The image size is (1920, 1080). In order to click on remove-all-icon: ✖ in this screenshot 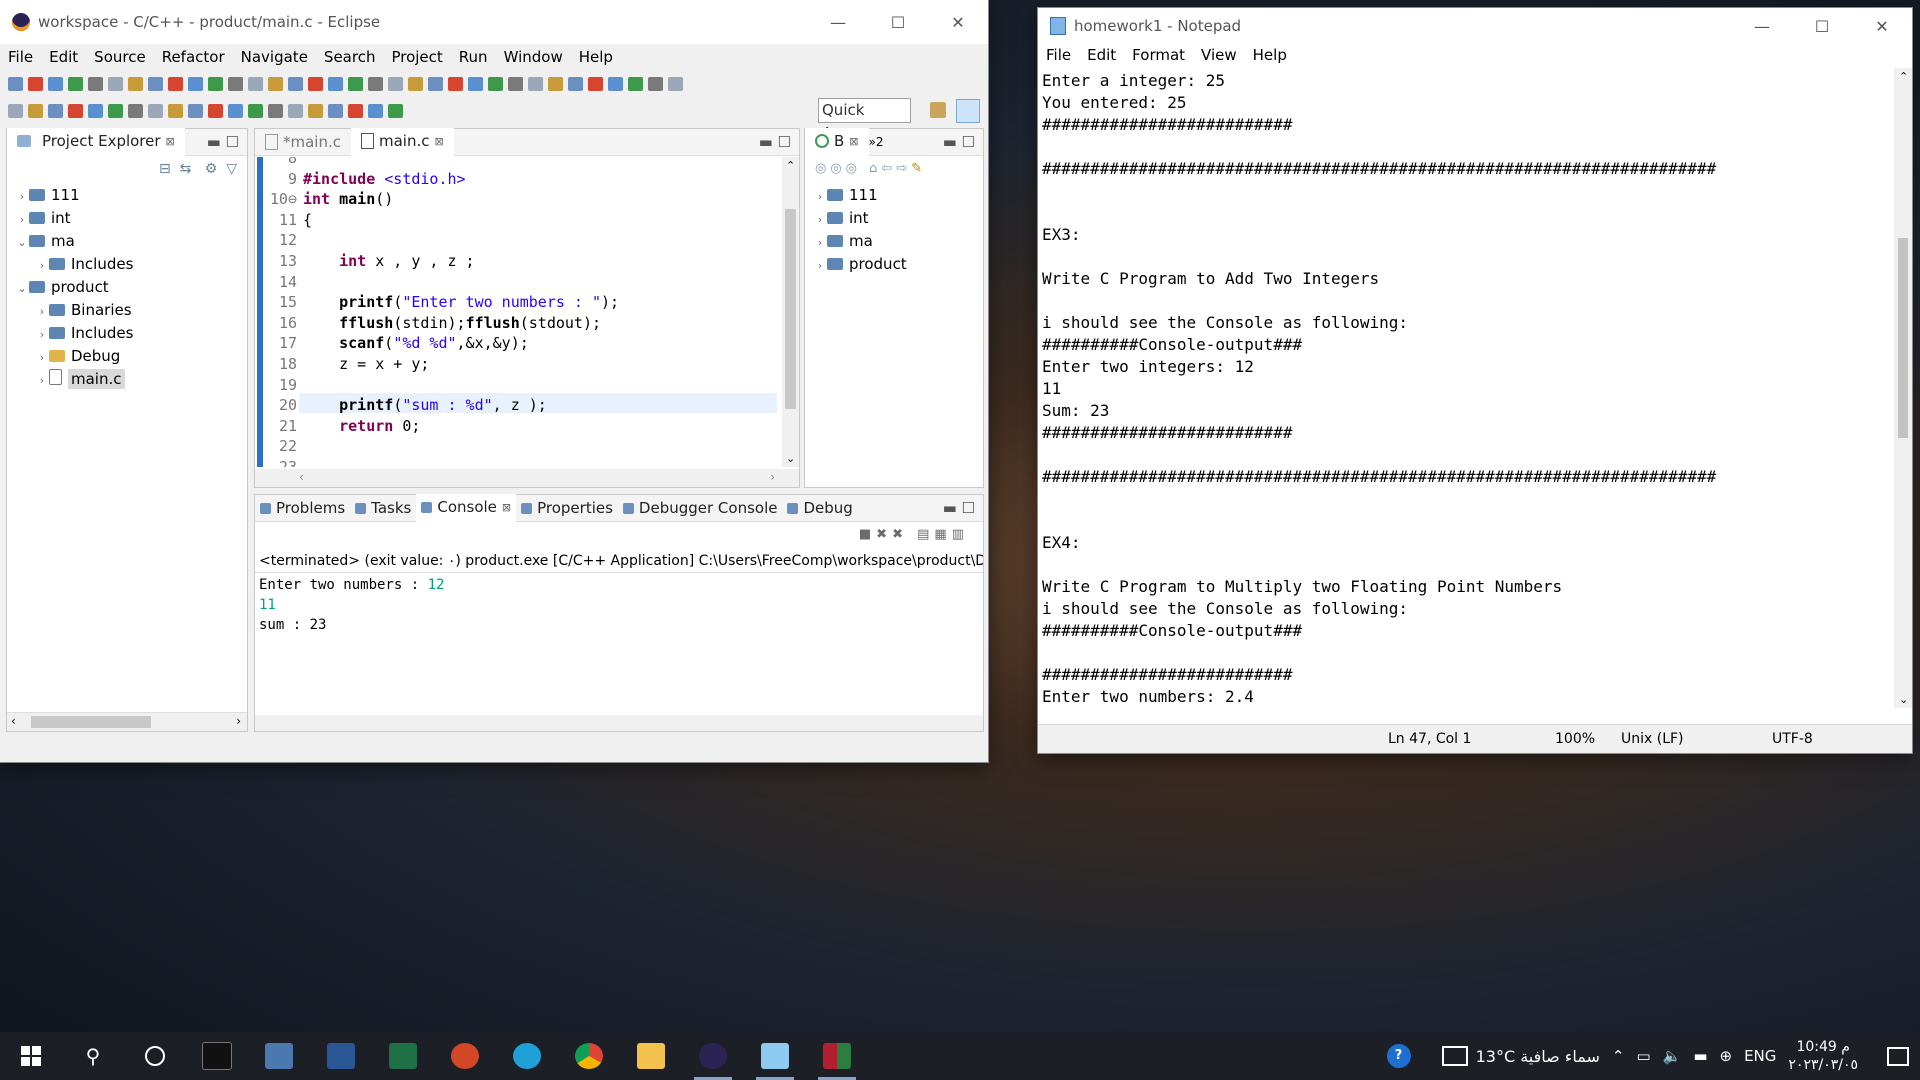, I will do `click(900, 534)`.